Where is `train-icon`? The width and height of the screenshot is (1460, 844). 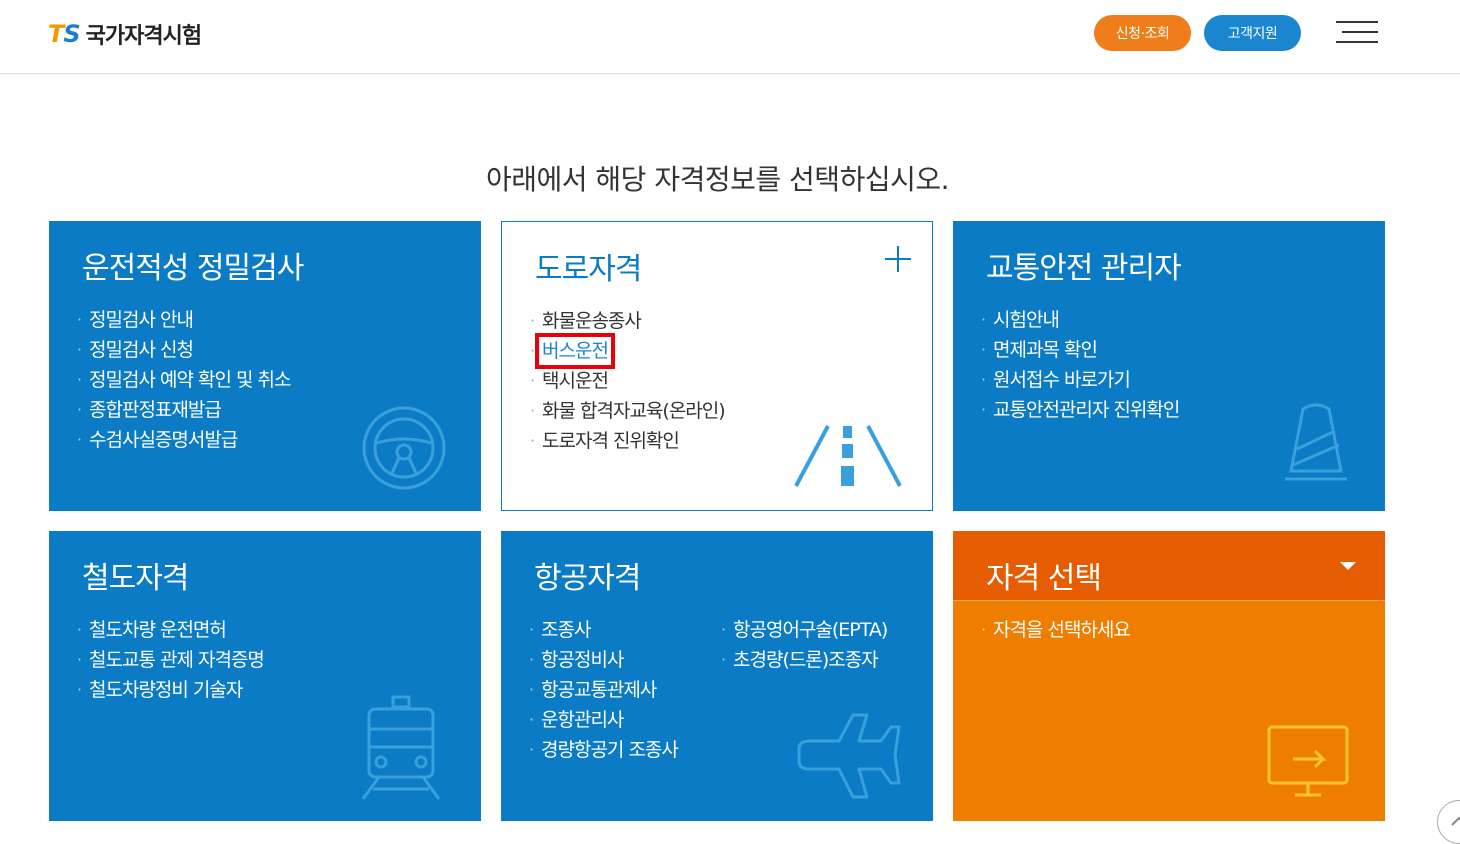 train-icon is located at coordinates (401, 747).